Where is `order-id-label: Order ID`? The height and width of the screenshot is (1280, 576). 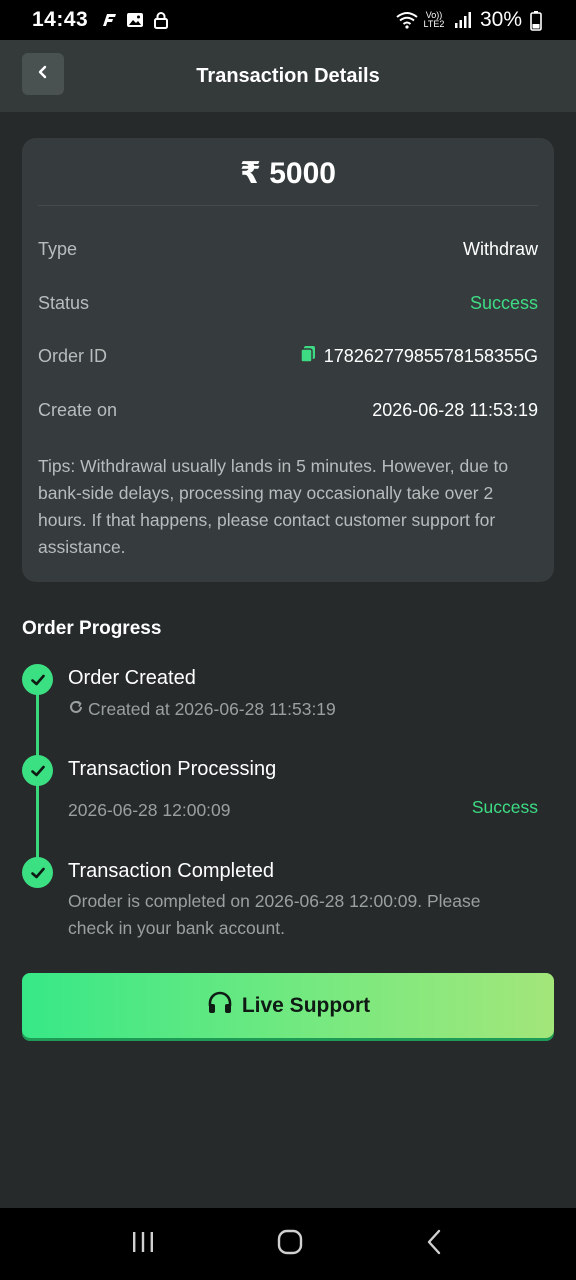 order-id-label: Order ID is located at coordinates (73, 356).